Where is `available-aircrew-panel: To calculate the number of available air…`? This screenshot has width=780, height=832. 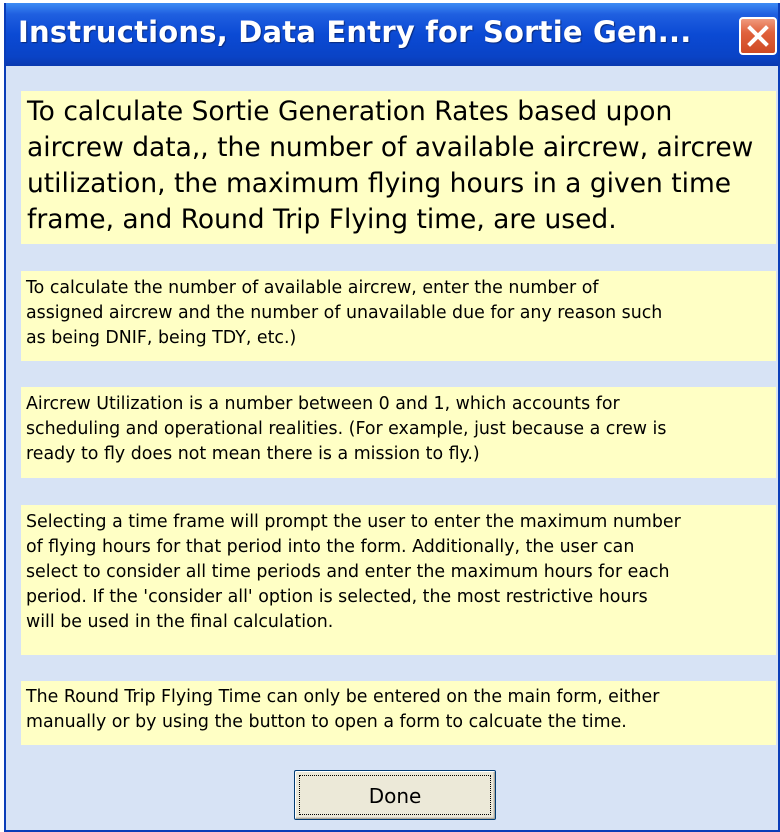
available-aircrew-panel: To calculate the number of available air… is located at coordinates (398, 316).